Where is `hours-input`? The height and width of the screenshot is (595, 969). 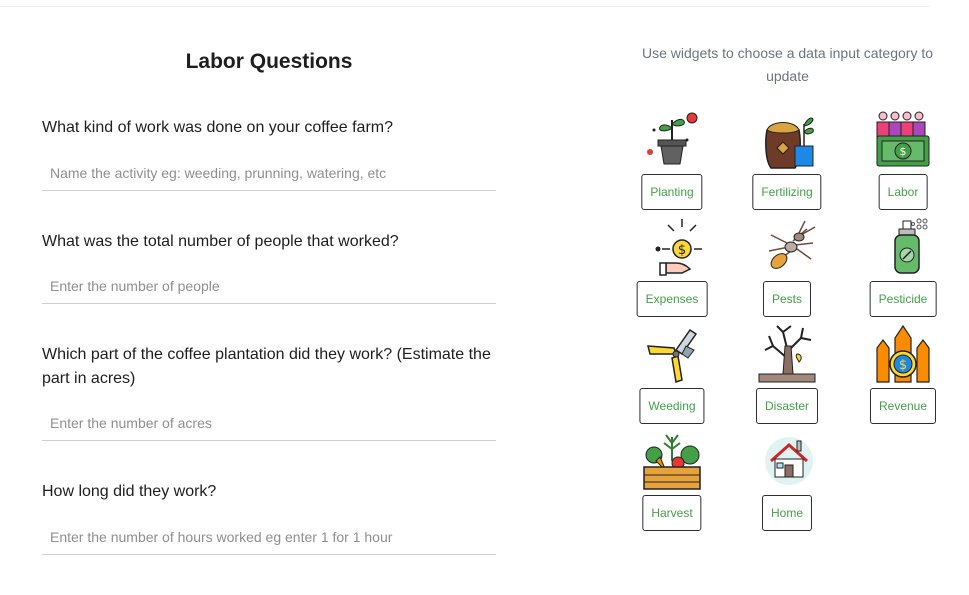
hours-input is located at coordinates (269, 537).